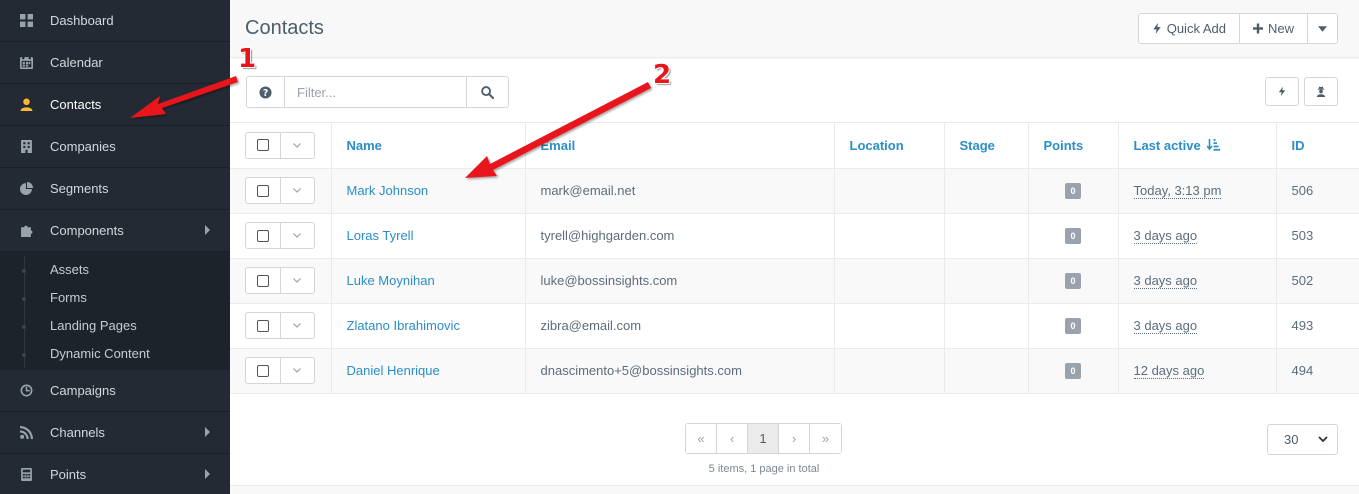 The width and height of the screenshot is (1359, 494). Describe the element at coordinates (79, 188) in the screenshot. I see `sidebar-item-label: Segments` at that location.